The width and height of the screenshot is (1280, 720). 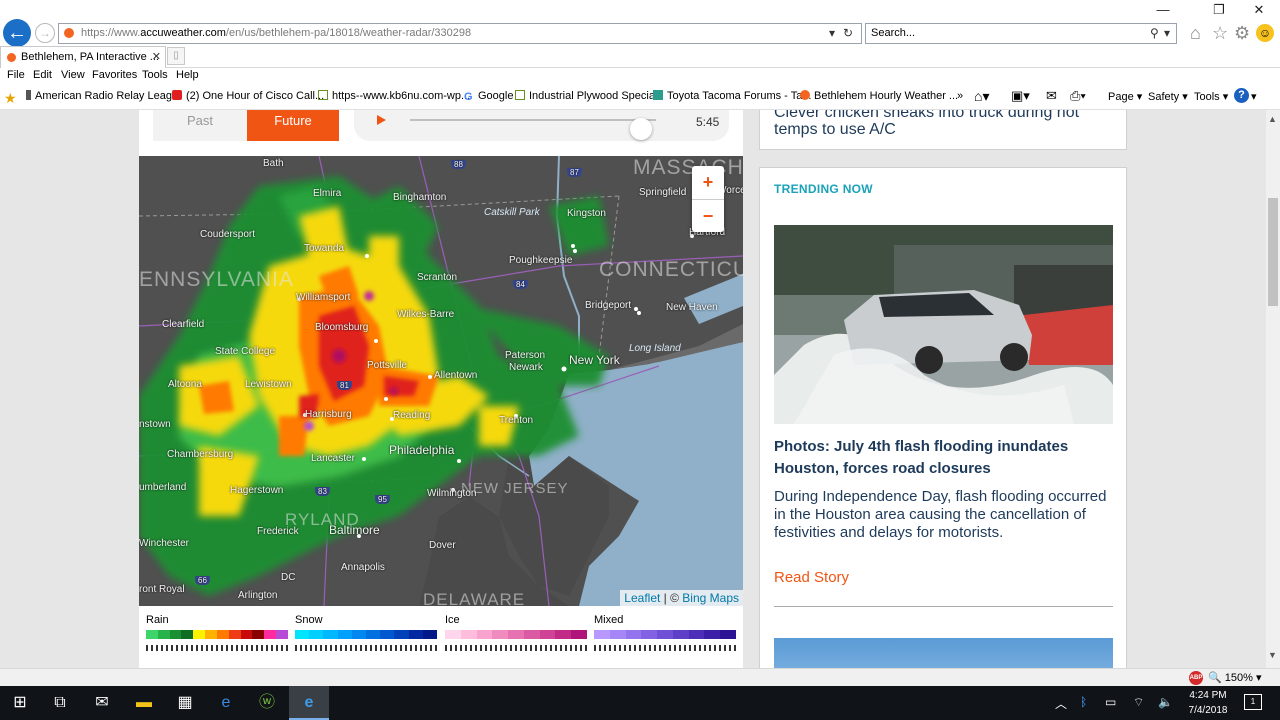 I want to click on search-input: Search... ⚲ ▾, so click(x=1021, y=33).